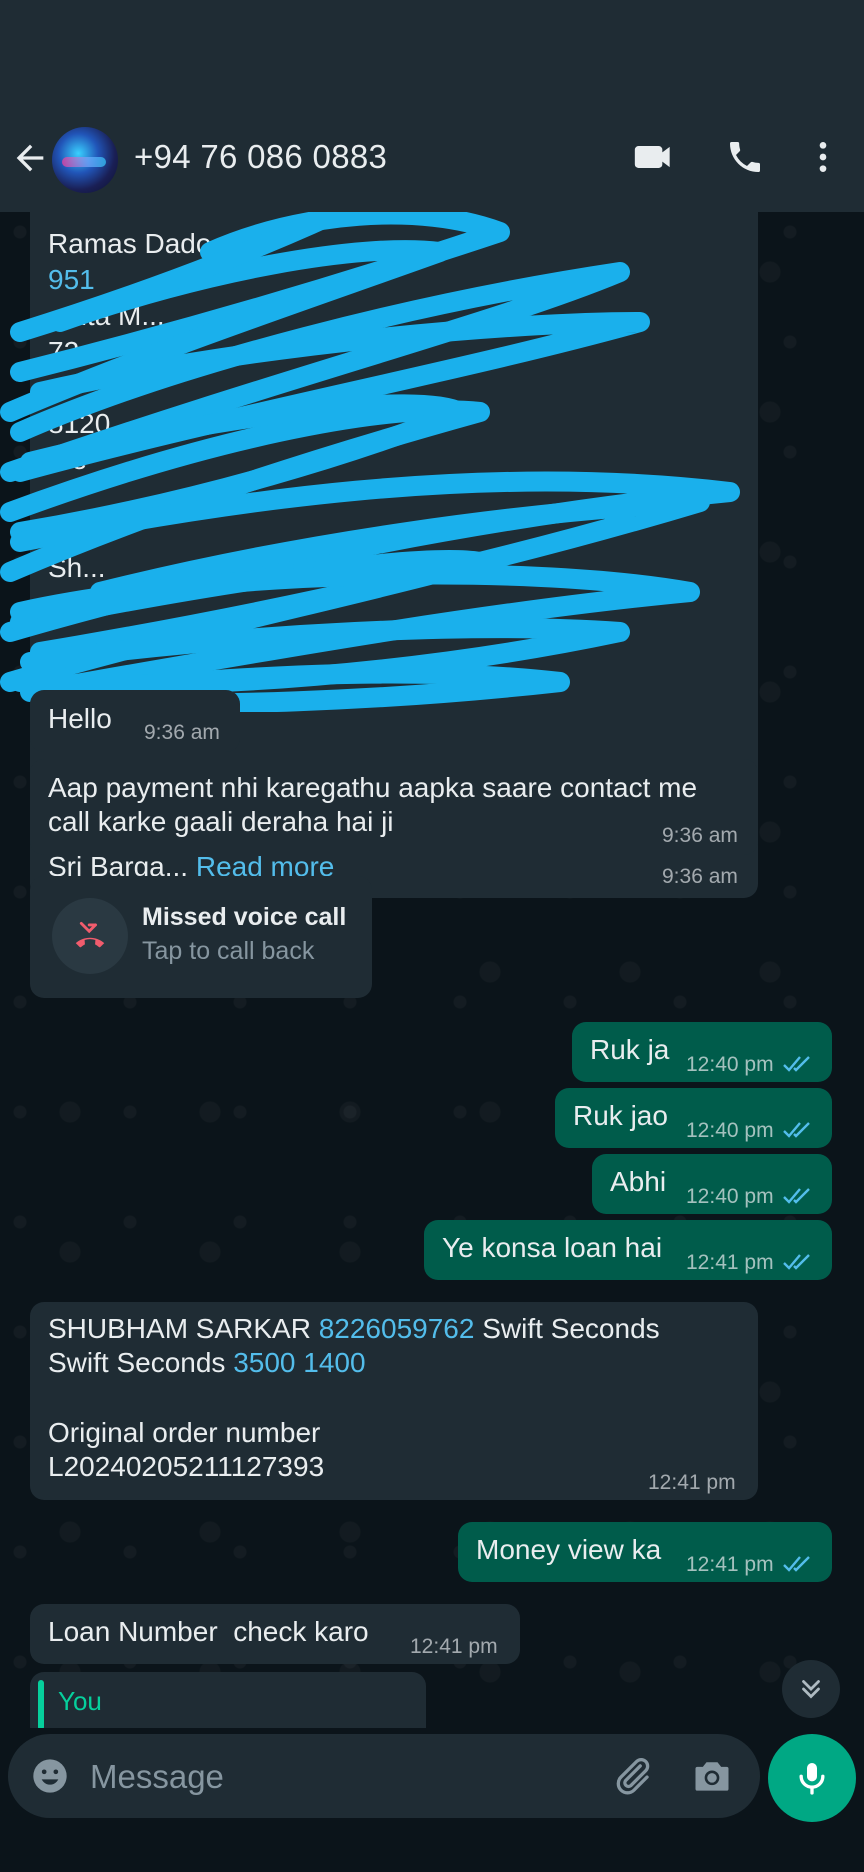 The width and height of the screenshot is (864, 1872). Describe the element at coordinates (228, 951) in the screenshot. I see `missed-call-subtitle: Tap to call back` at that location.